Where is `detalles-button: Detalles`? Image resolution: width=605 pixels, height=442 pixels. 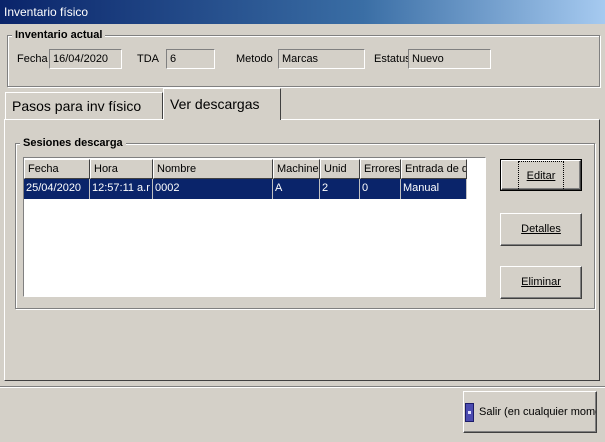 detalles-button: Detalles is located at coordinates (541, 229).